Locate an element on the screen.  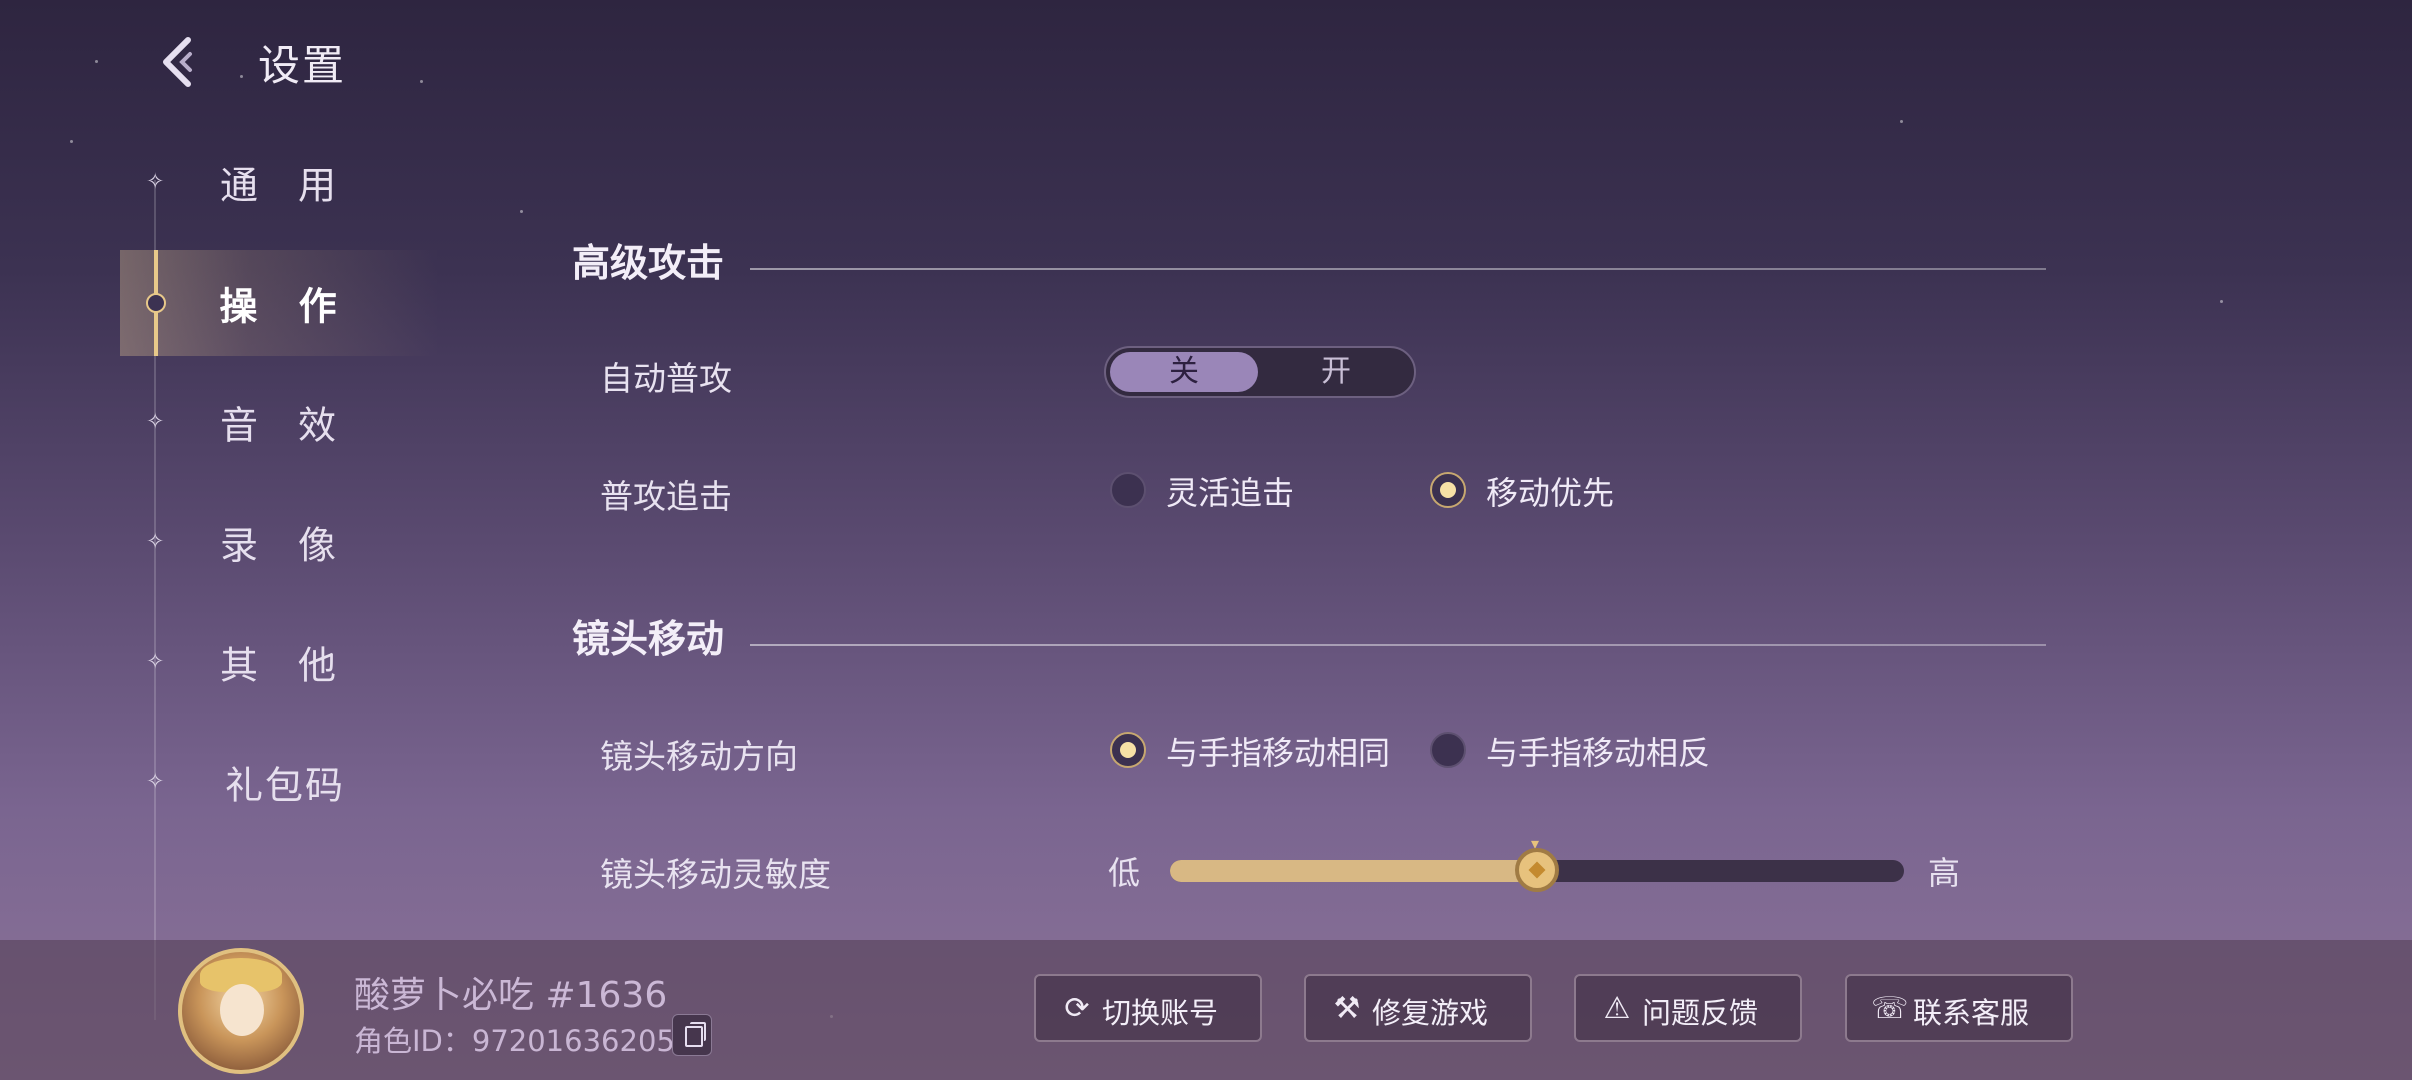
section-title-advanced-attack: 高级攻击 is located at coordinates (648, 263).